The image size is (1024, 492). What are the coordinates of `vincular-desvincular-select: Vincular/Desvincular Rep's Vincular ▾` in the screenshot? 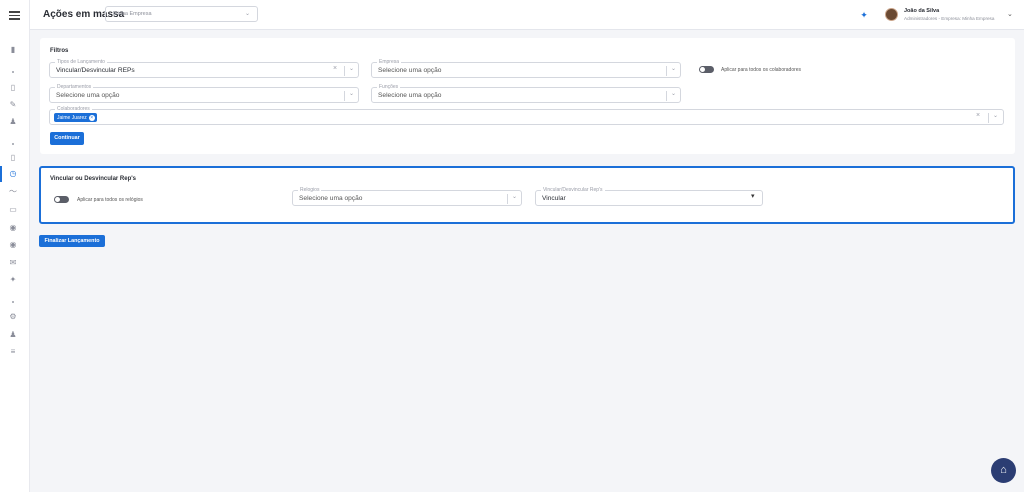 It's located at (649, 196).